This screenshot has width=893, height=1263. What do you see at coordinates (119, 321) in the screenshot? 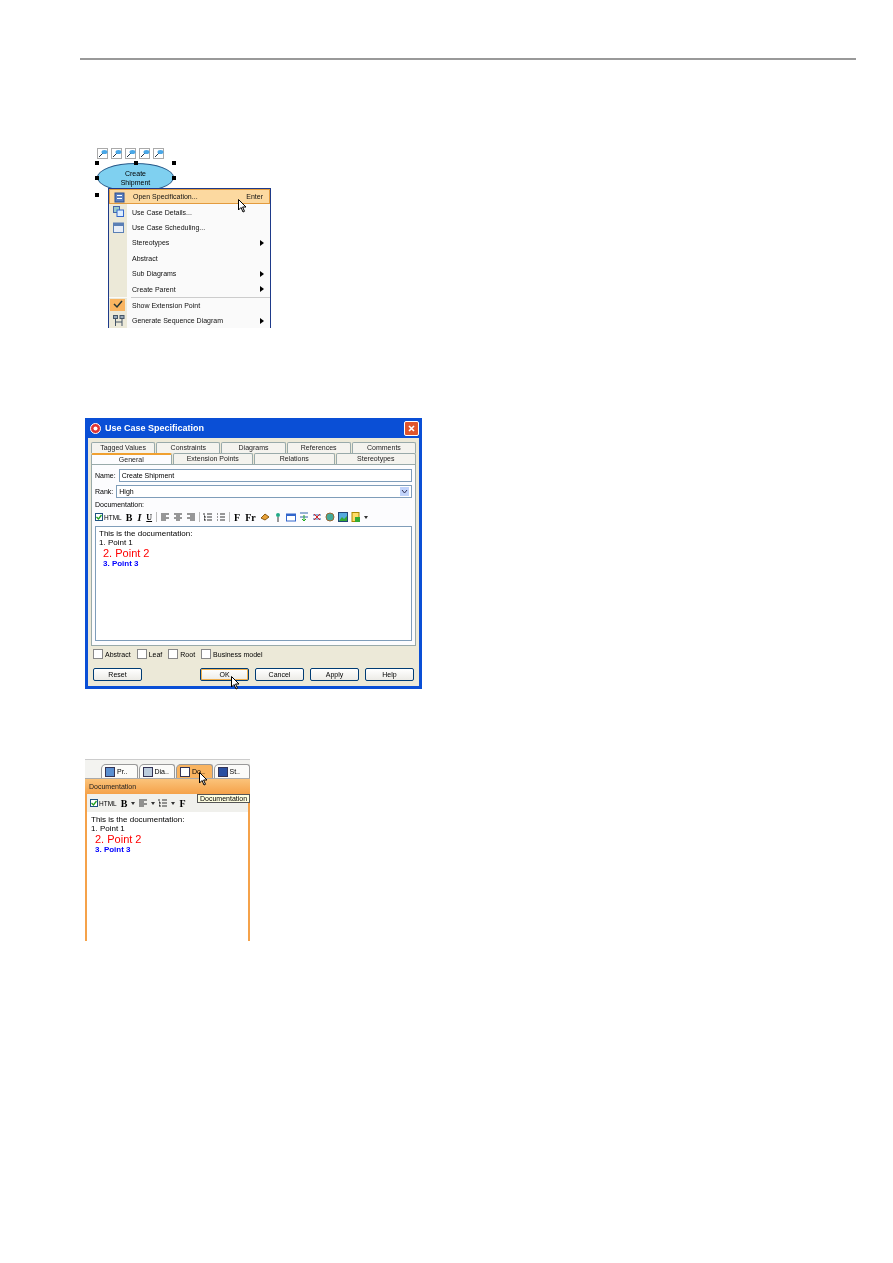
I see `sequence-diagram-icon` at bounding box center [119, 321].